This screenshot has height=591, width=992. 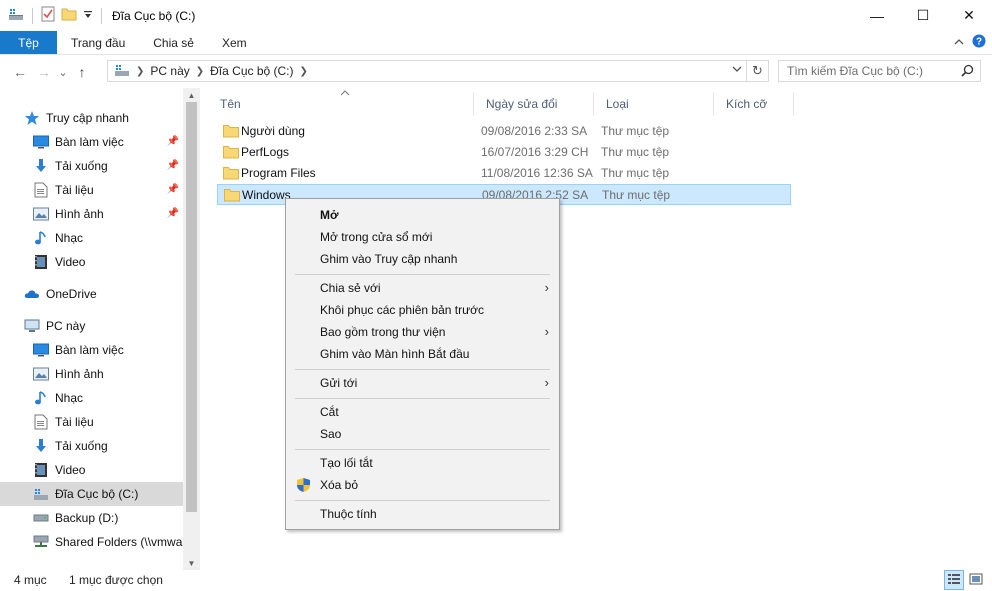 I want to click on maximize-button: ☐, so click(x=923, y=15).